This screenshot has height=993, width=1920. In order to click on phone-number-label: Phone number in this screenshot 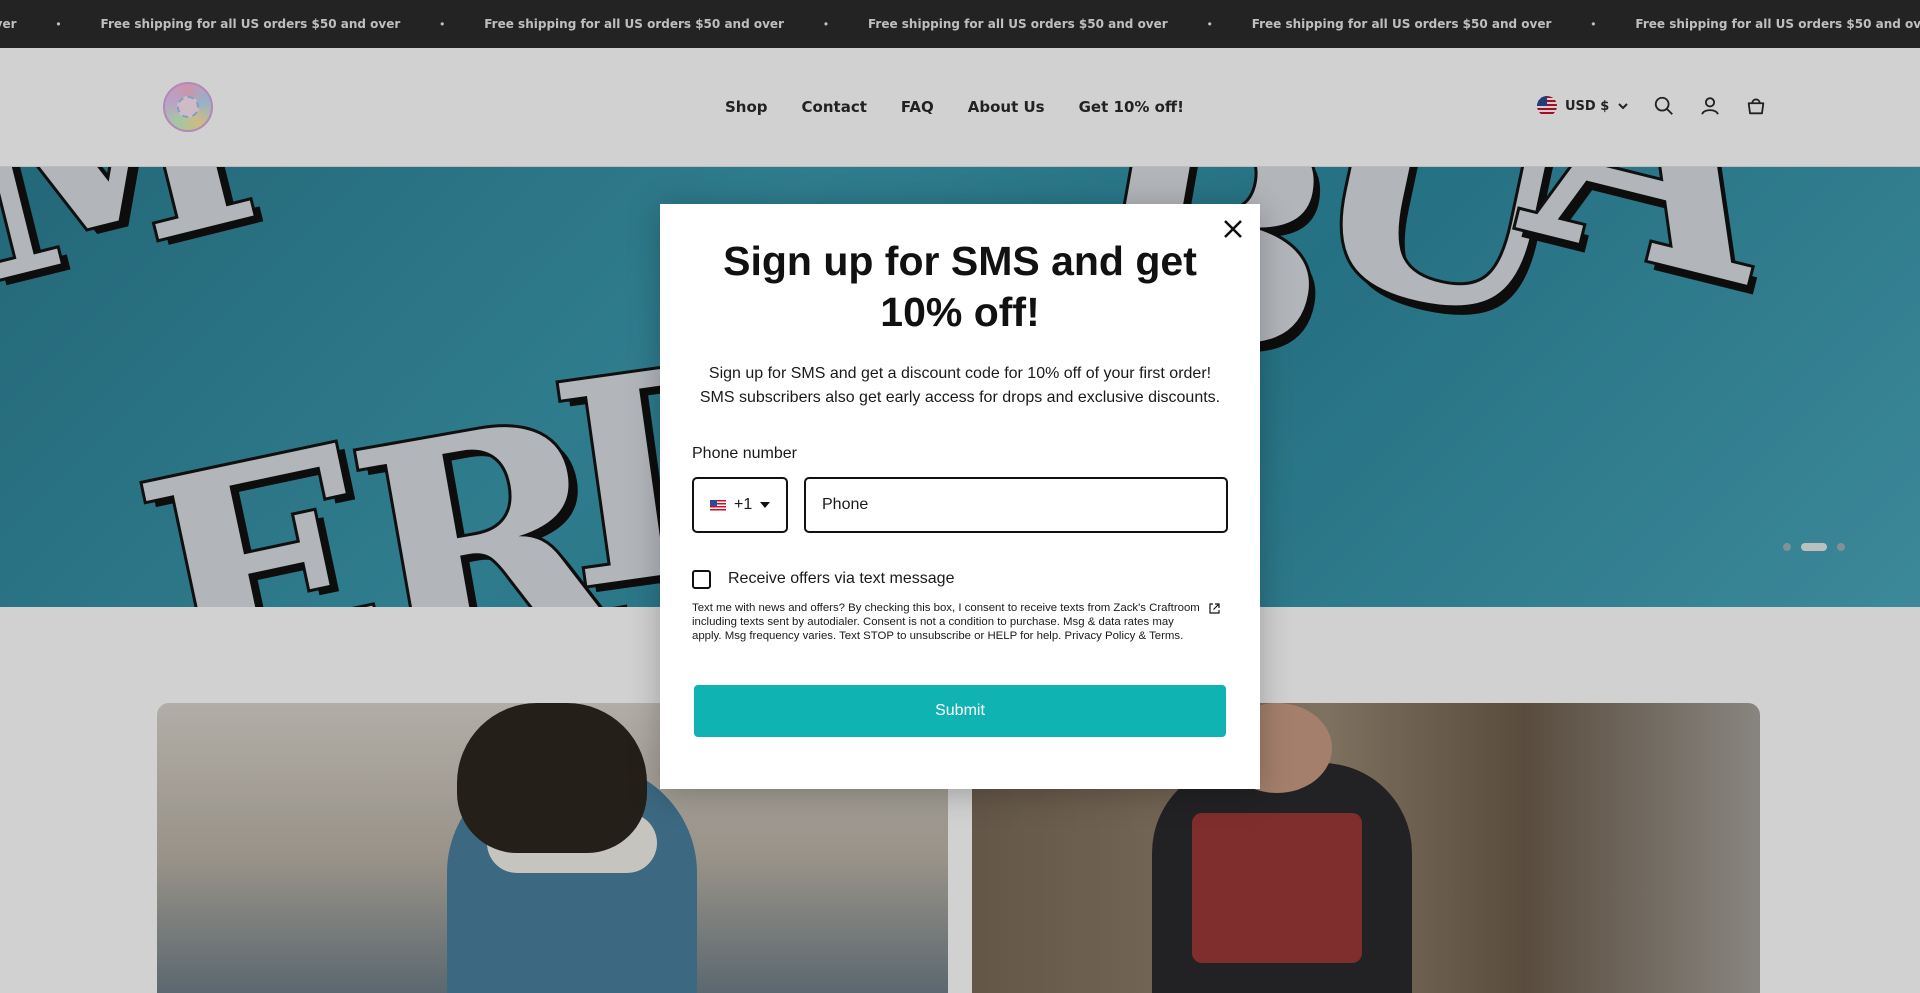, I will do `click(744, 453)`.